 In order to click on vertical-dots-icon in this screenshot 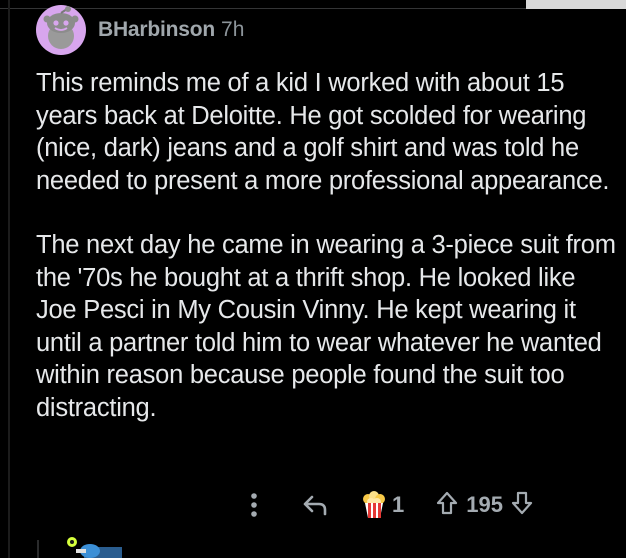, I will do `click(254, 505)`.